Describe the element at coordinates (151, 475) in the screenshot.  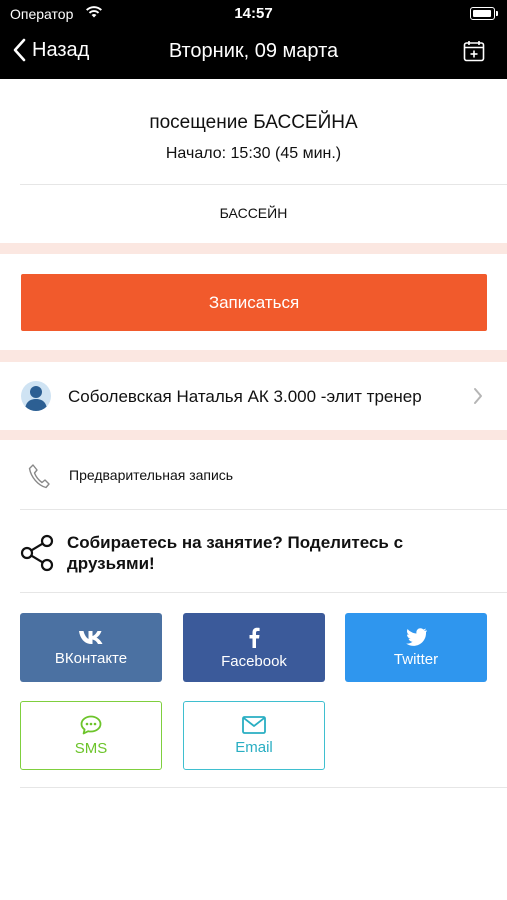
I see `pre-booking-label: Предварительная запись` at that location.